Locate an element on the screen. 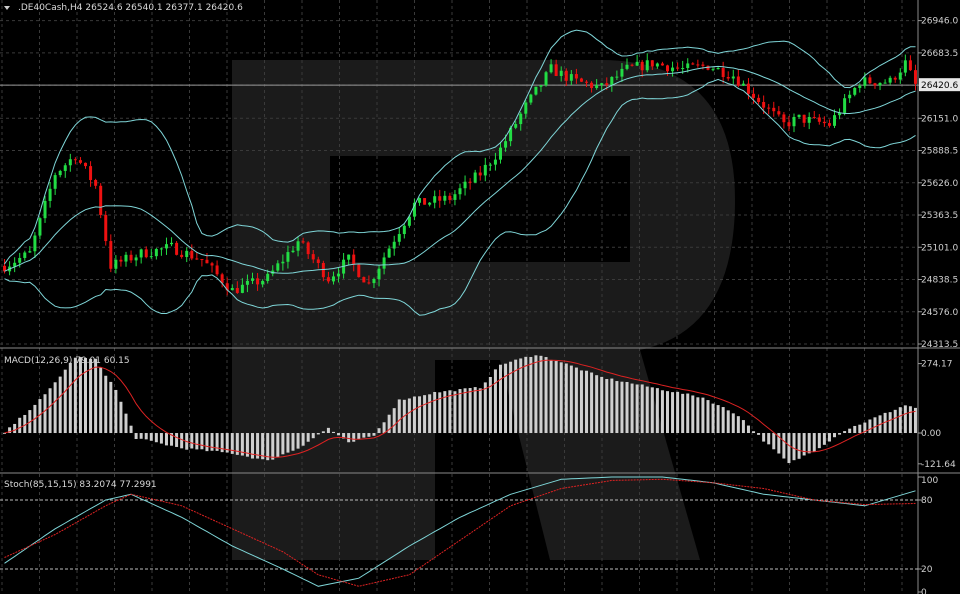 The width and height of the screenshot is (960, 594). price-axis-label: 26683.5 is located at coordinates (939, 54).